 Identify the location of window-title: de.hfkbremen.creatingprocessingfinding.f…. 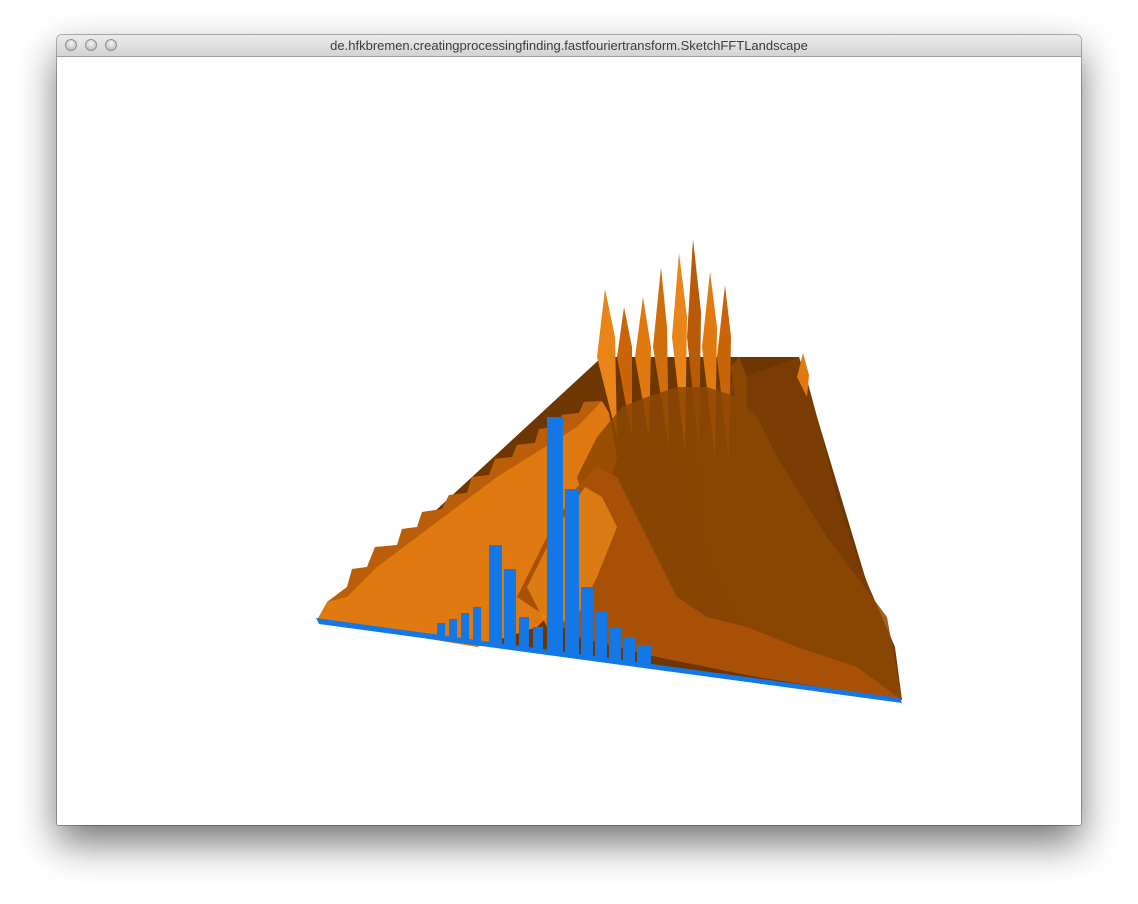
(569, 45).